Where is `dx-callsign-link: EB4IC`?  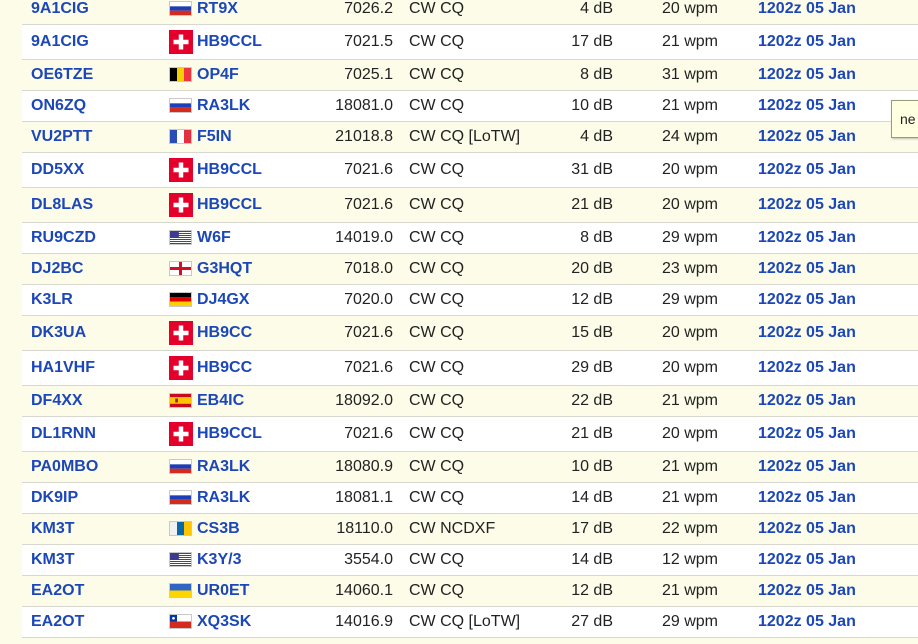
dx-callsign-link: EB4IC is located at coordinates (220, 400).